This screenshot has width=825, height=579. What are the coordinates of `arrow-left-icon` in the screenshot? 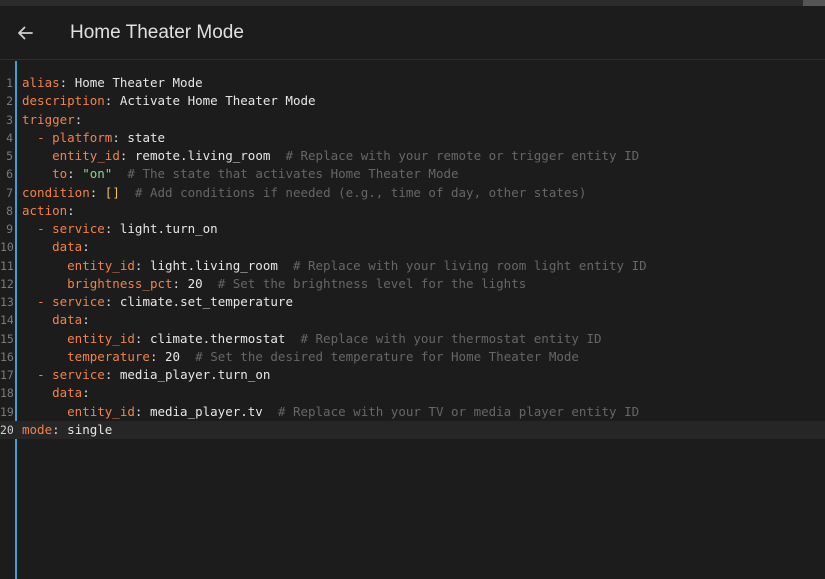 It's located at (25, 33).